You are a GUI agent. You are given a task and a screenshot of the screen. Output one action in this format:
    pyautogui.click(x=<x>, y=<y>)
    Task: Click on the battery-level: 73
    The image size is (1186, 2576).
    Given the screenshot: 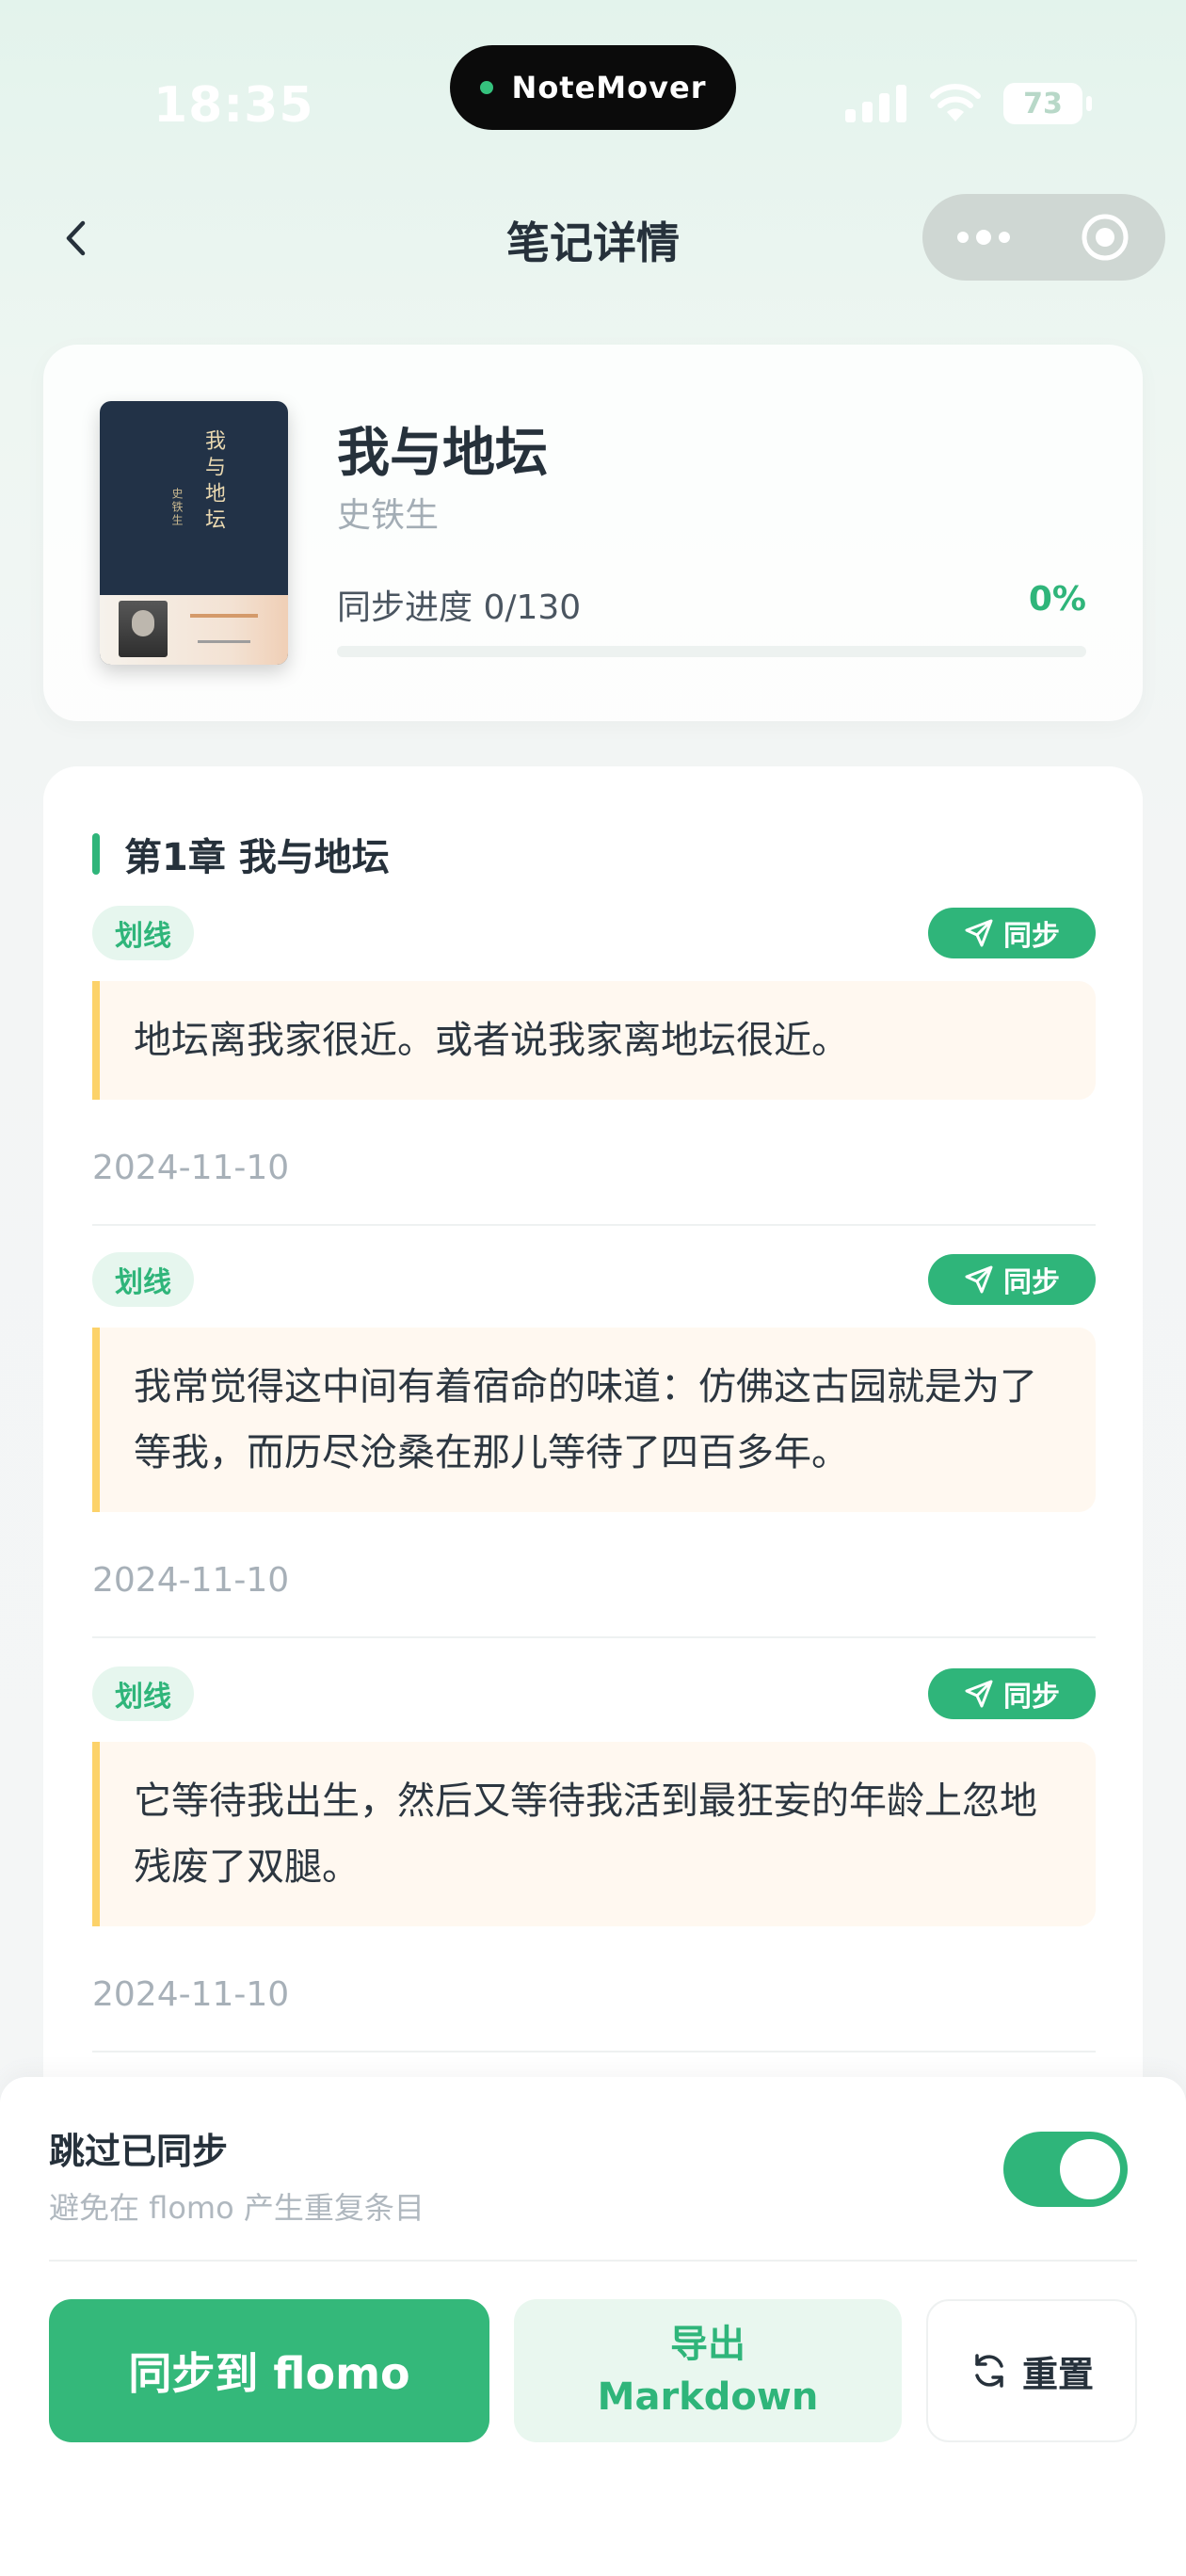 What is the action you would take?
    pyautogui.click(x=1043, y=104)
    